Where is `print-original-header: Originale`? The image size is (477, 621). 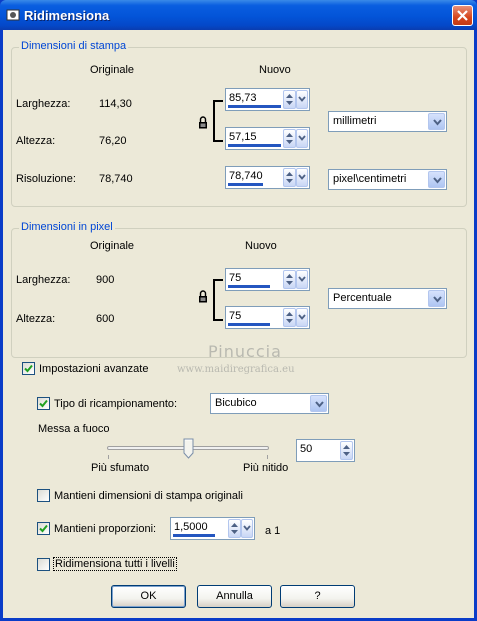 print-original-header: Originale is located at coordinates (112, 70).